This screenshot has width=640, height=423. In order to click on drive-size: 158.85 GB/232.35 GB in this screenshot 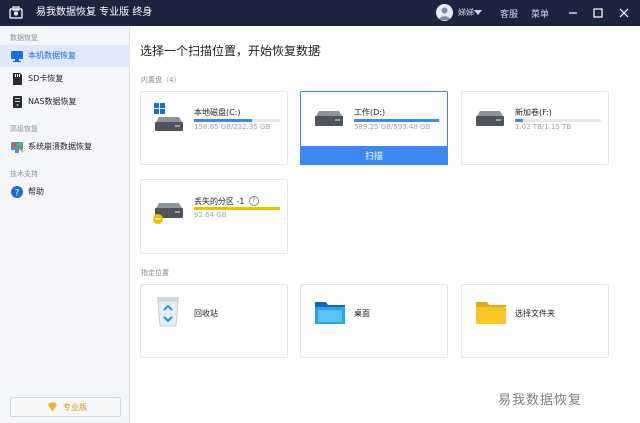, I will do `click(232, 127)`.